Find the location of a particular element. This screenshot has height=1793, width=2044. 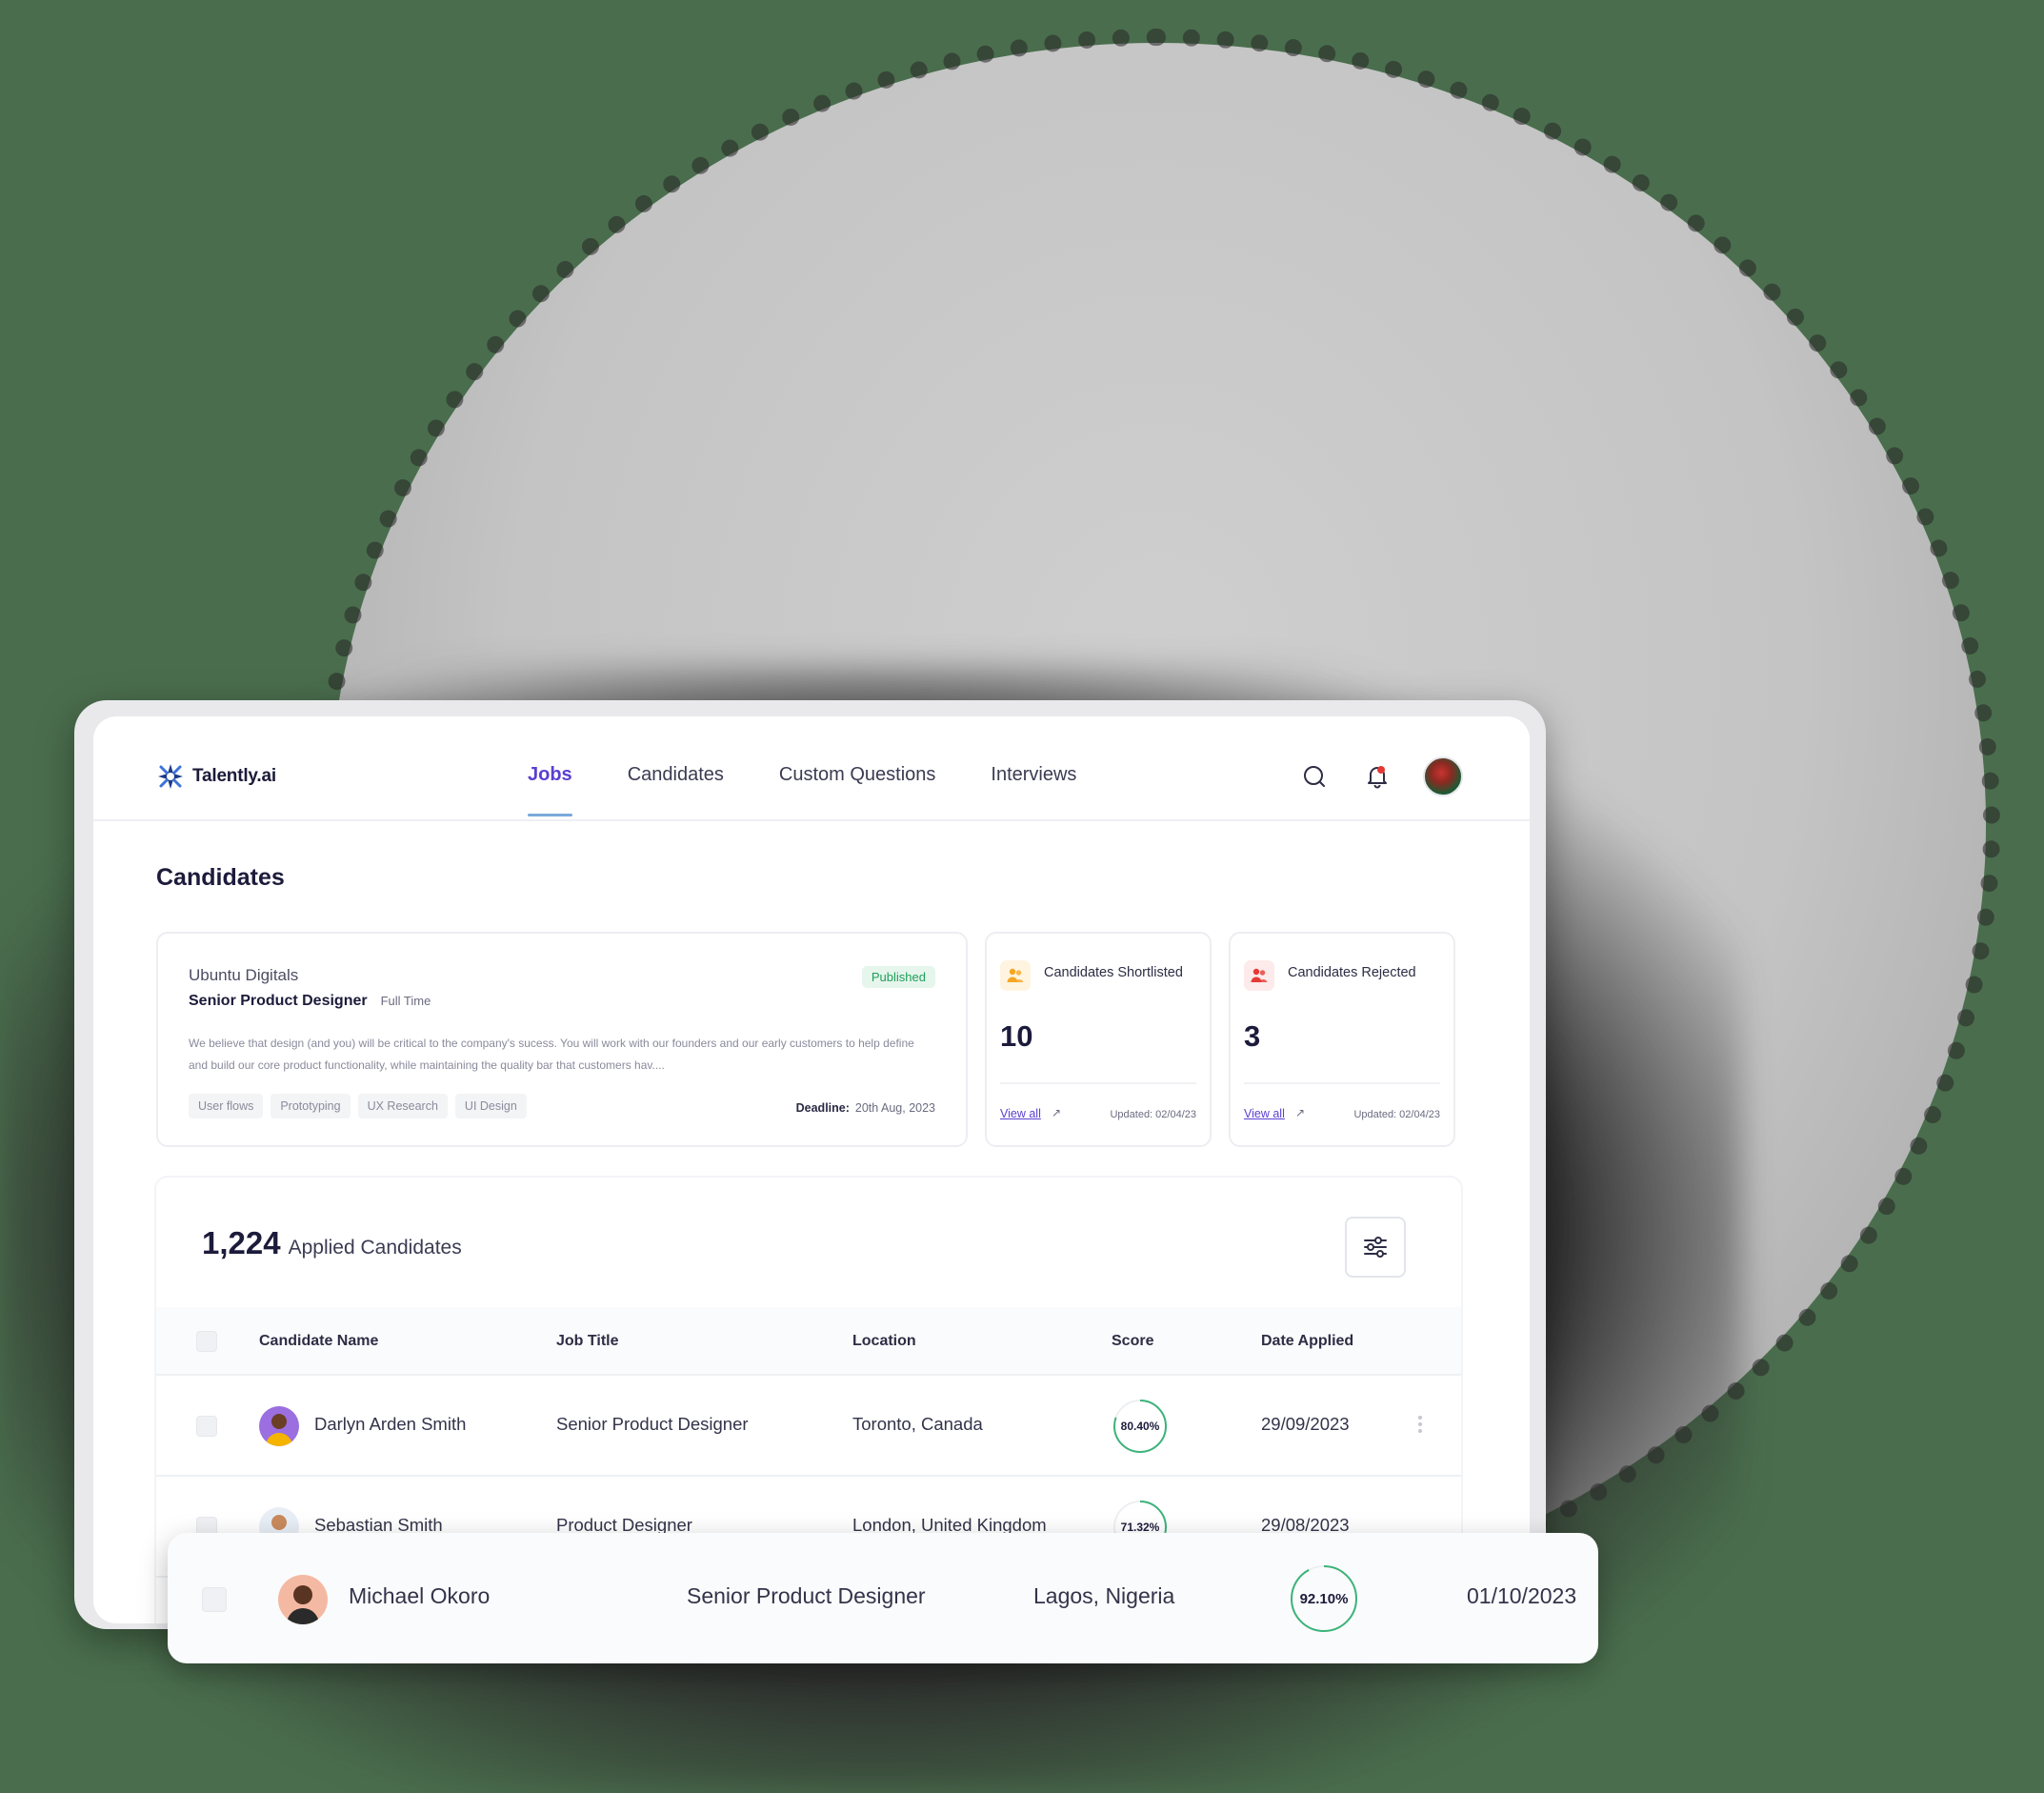

location-cell: Lagos, Nigeria is located at coordinates (1104, 1595).